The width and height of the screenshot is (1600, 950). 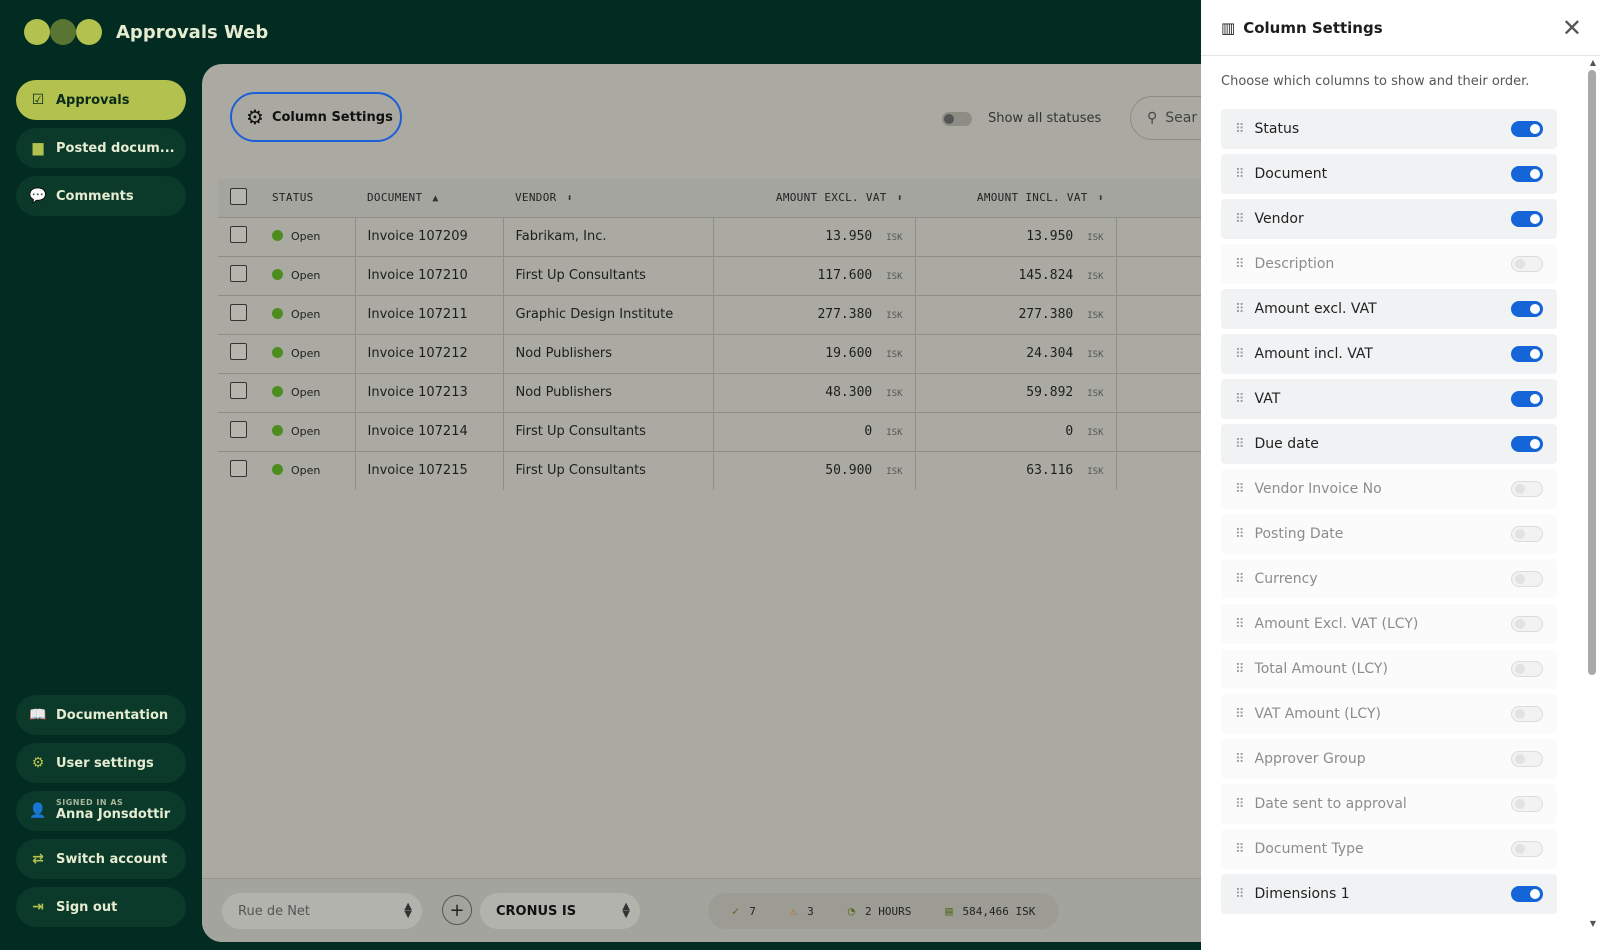 What do you see at coordinates (1389, 894) in the screenshot?
I see `column-setting-row: ⠿ Dimensions 1` at bounding box center [1389, 894].